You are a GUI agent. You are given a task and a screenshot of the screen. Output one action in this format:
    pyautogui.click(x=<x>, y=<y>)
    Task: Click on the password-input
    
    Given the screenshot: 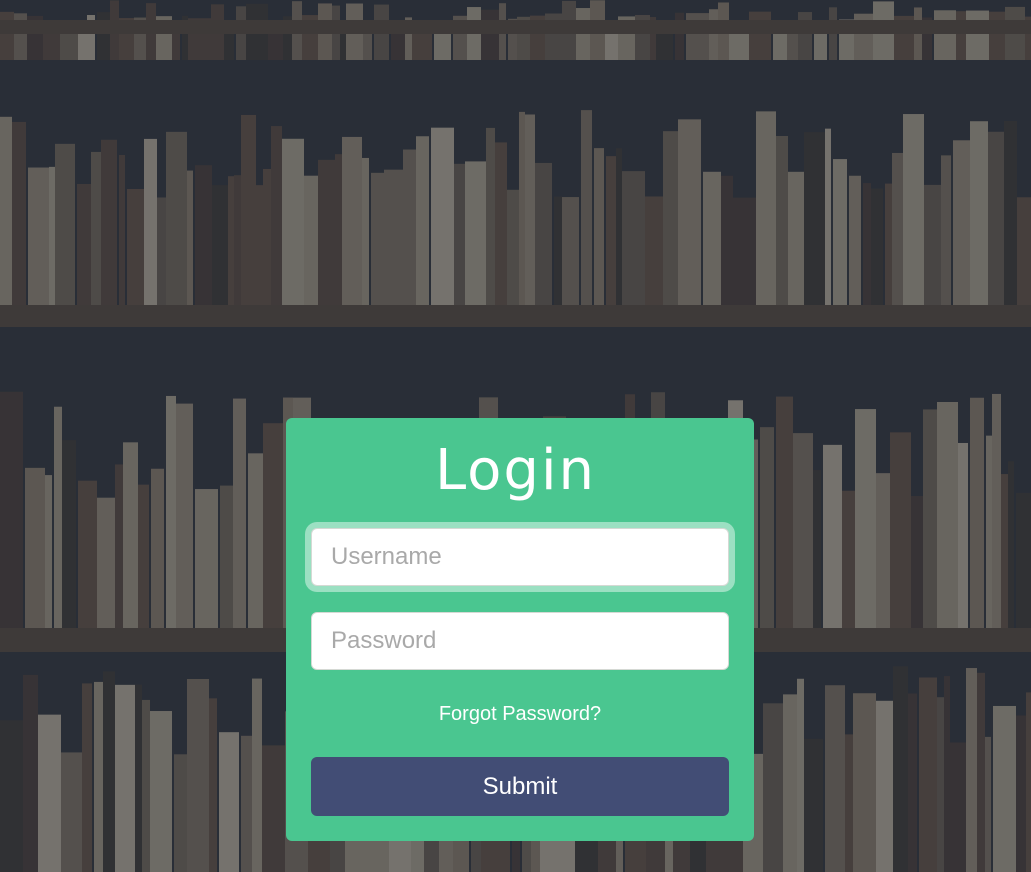 What is the action you would take?
    pyautogui.click(x=520, y=641)
    